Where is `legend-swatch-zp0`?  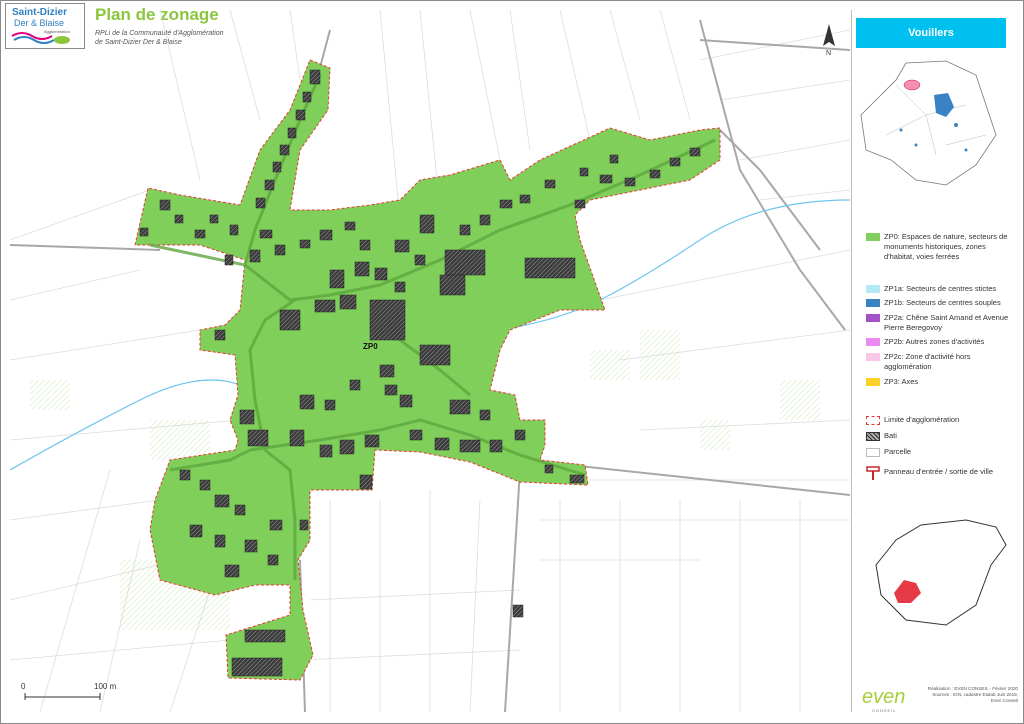 legend-swatch-zp0 is located at coordinates (873, 237).